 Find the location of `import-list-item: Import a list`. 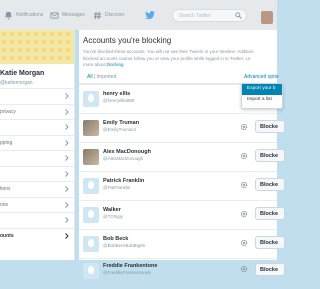

import-list-item: Import a list is located at coordinates (262, 100).